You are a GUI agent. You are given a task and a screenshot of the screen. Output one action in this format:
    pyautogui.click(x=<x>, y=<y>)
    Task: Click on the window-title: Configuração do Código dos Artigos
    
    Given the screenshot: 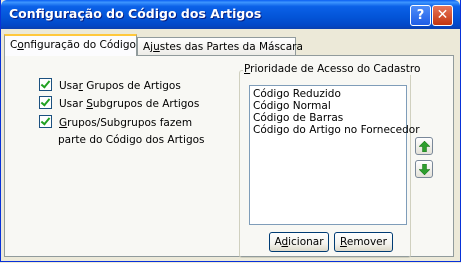 What is the action you would take?
    pyautogui.click(x=135, y=13)
    